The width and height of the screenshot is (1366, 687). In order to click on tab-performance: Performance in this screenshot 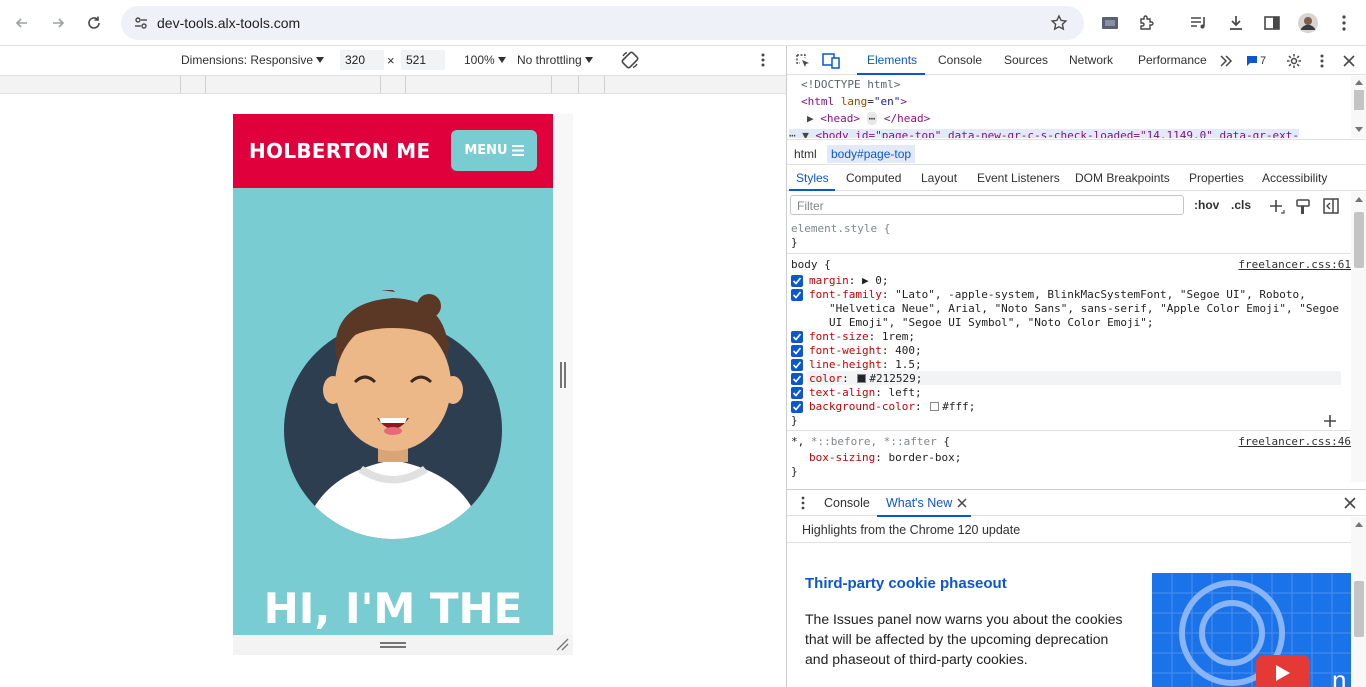, I will do `click(1172, 60)`.